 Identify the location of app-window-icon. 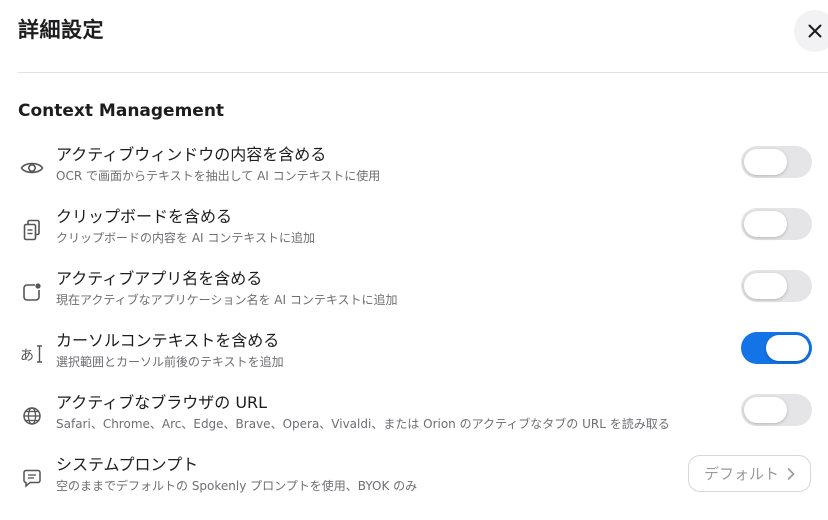
(32, 292).